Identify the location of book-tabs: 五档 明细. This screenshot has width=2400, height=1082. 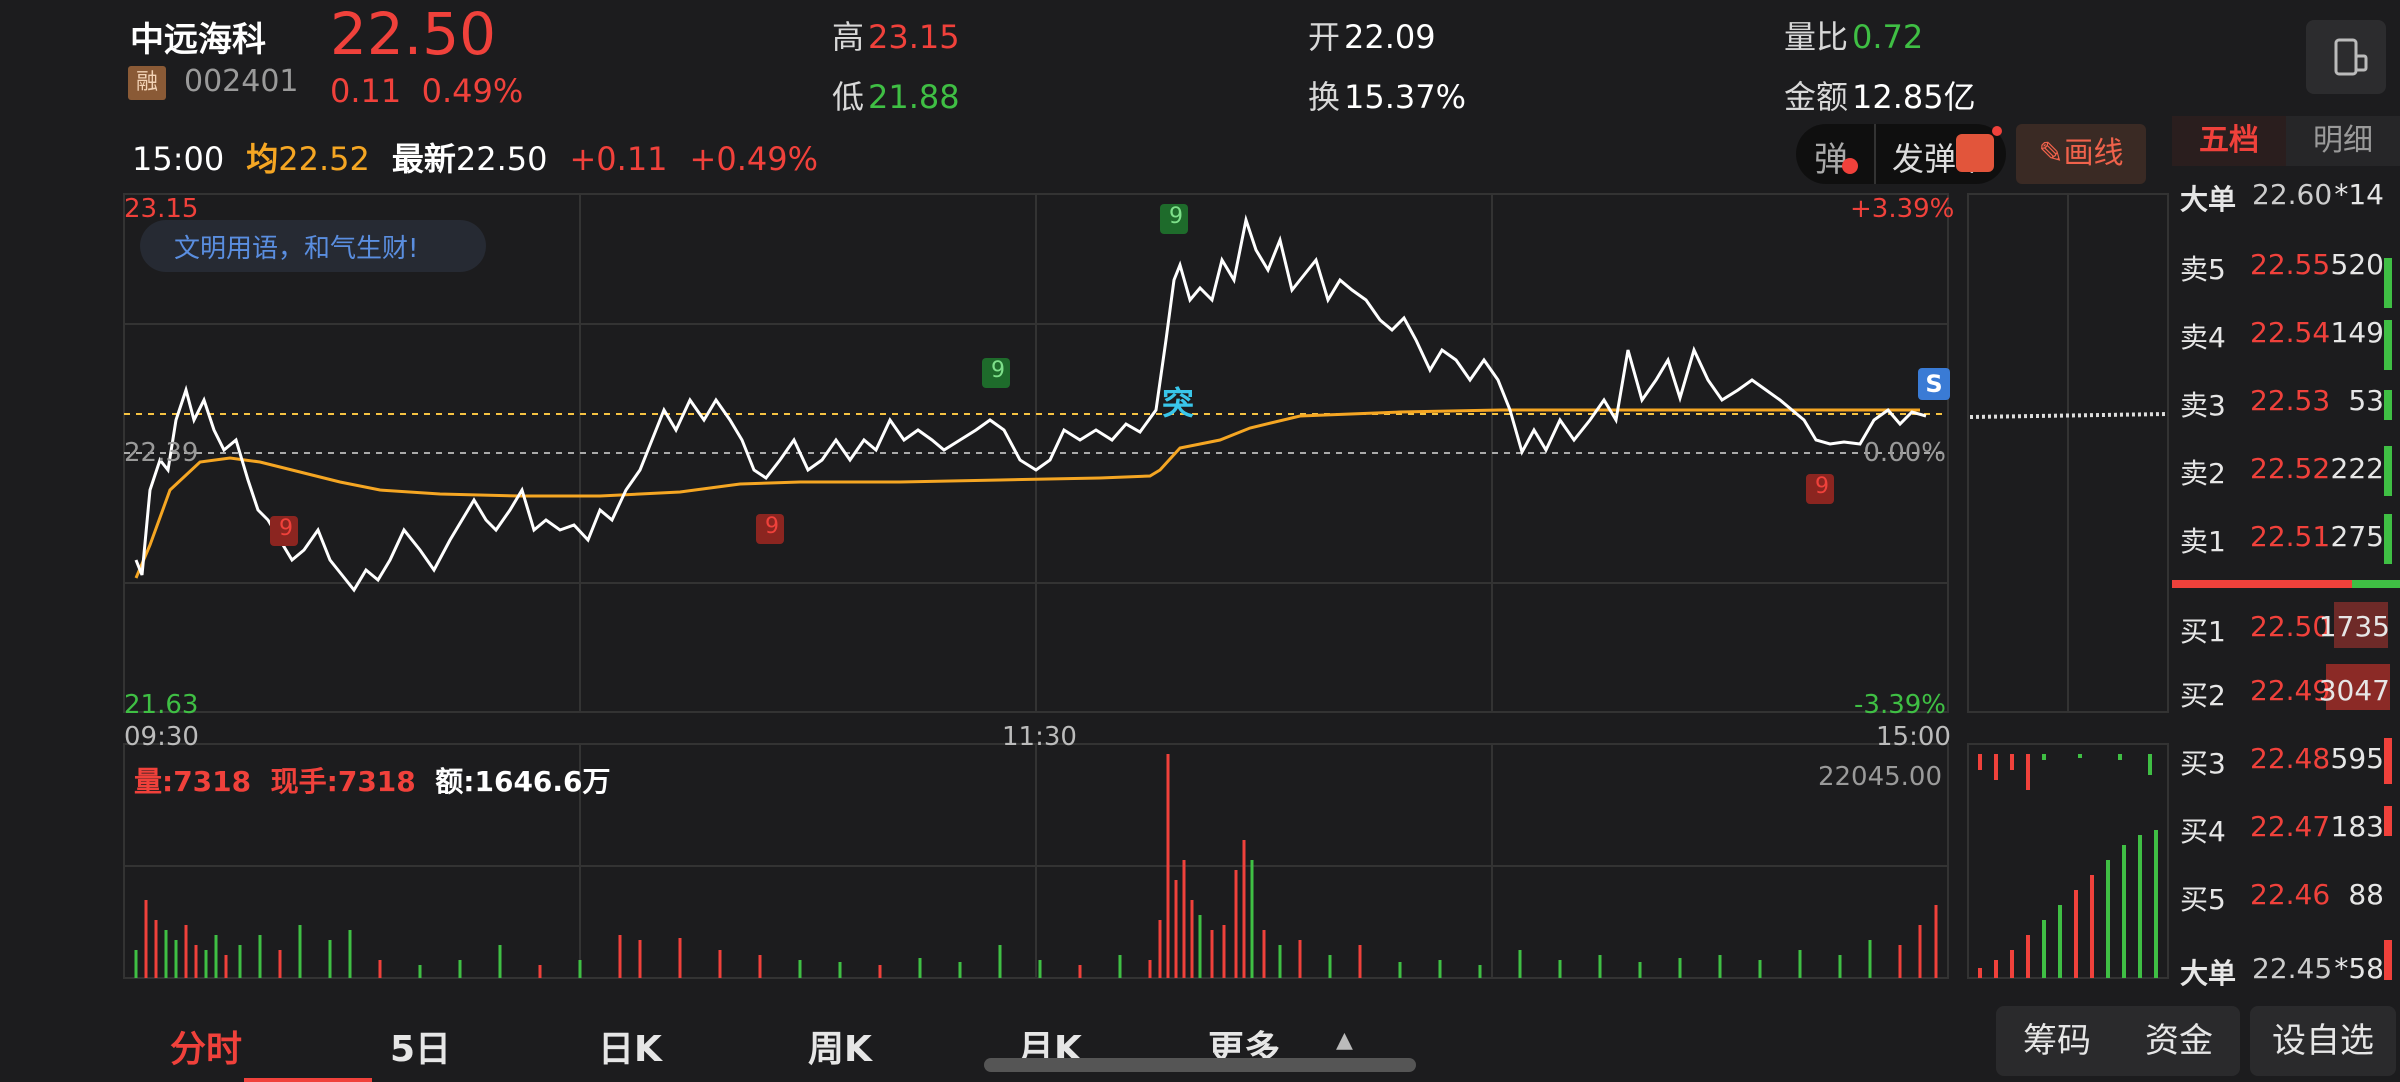
(2286, 141).